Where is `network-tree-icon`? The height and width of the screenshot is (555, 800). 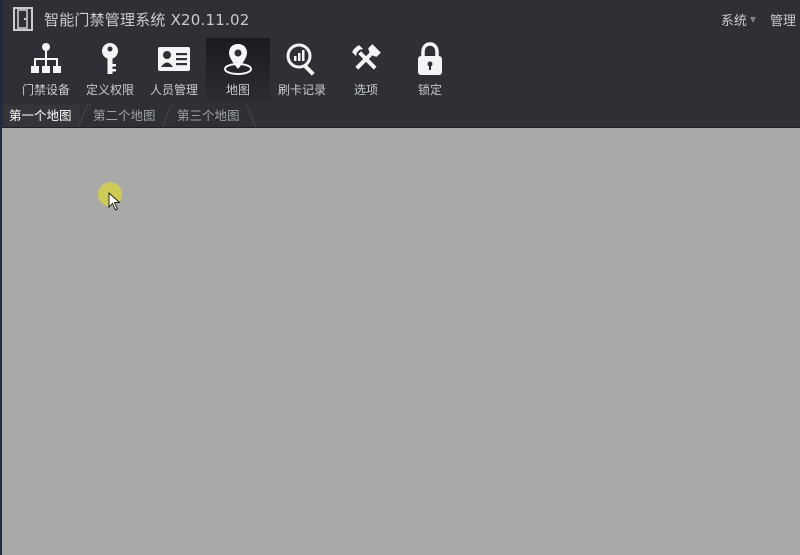 network-tree-icon is located at coordinates (46, 58).